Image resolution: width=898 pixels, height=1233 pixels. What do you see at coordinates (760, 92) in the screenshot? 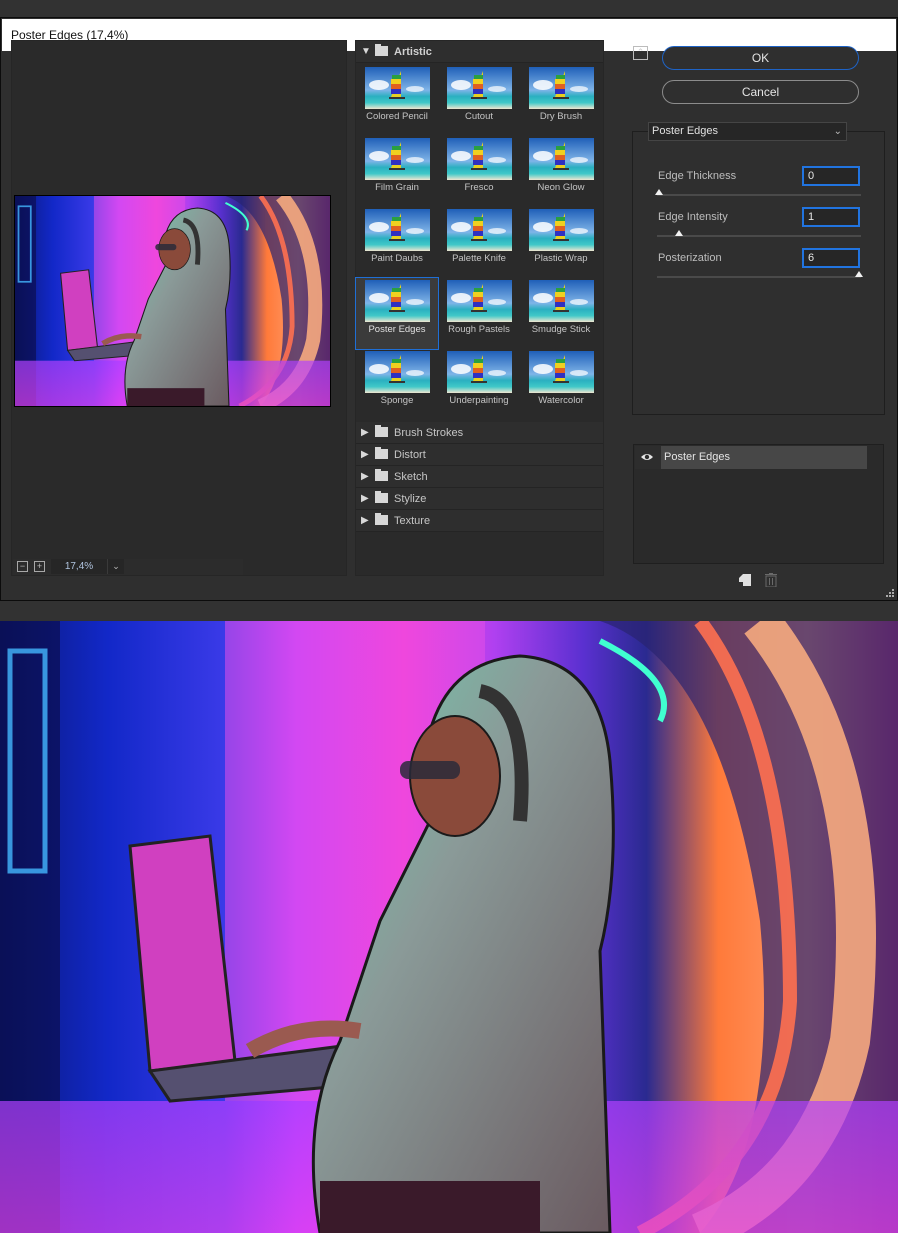
I see `cancel-button: Cancel` at bounding box center [760, 92].